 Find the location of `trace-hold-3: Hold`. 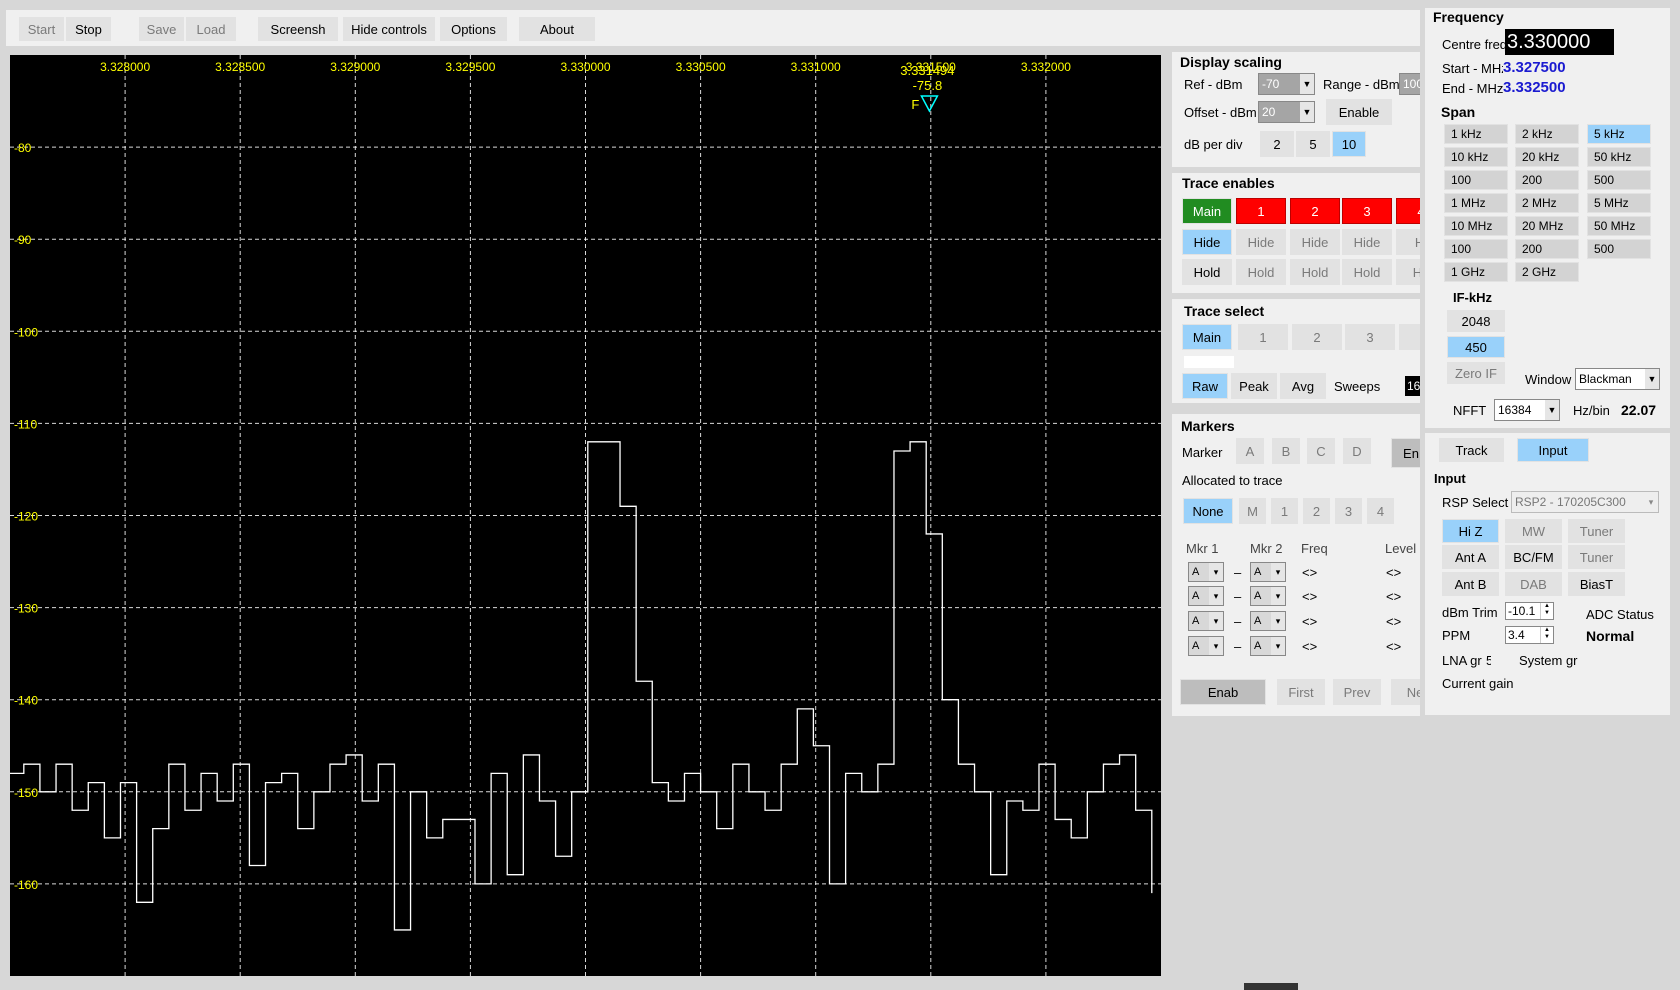

trace-hold-3: Hold is located at coordinates (1367, 272).